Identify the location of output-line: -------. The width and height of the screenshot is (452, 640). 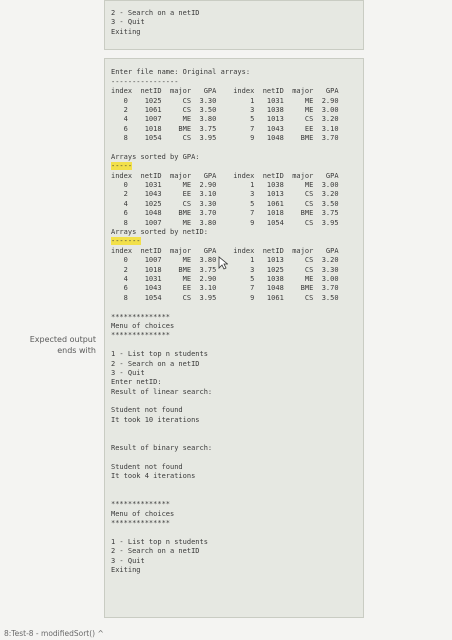
(237, 241).